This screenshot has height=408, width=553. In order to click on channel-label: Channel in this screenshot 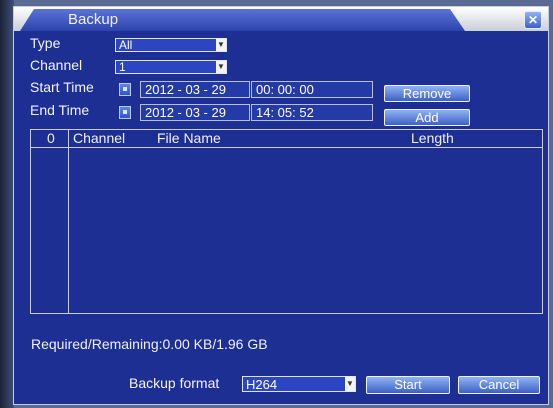, I will do `click(56, 65)`.